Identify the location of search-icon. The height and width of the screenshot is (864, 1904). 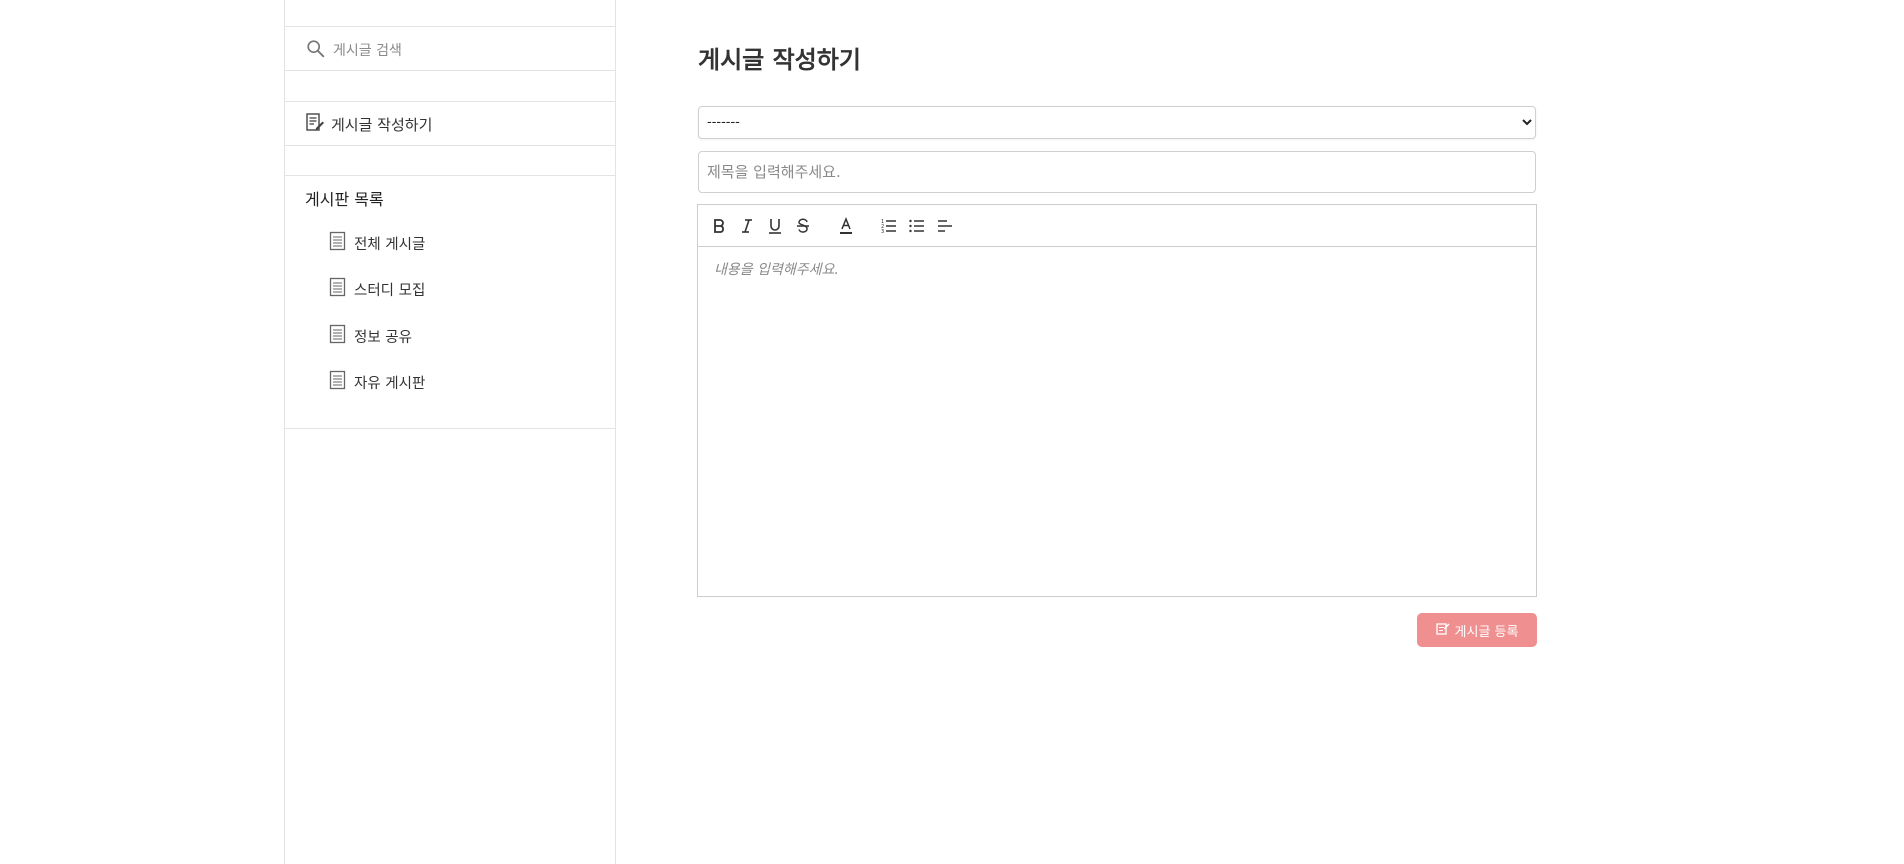
(316, 51).